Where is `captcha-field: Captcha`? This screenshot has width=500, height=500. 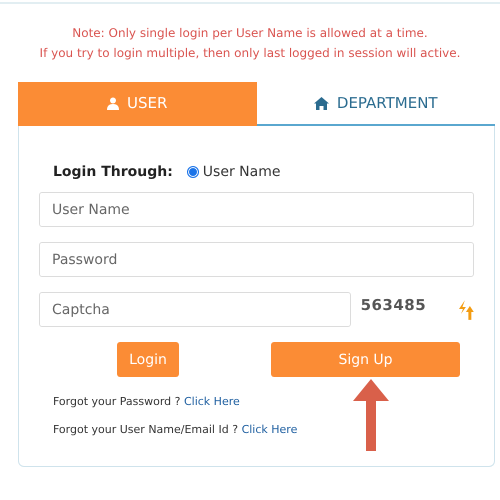 captcha-field: Captcha is located at coordinates (195, 309).